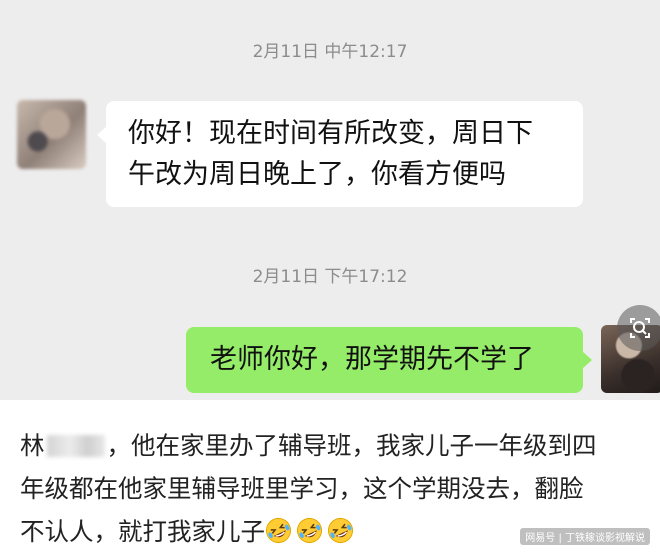  I want to click on timestamp: 2月11日 下午17:12, so click(330, 277).